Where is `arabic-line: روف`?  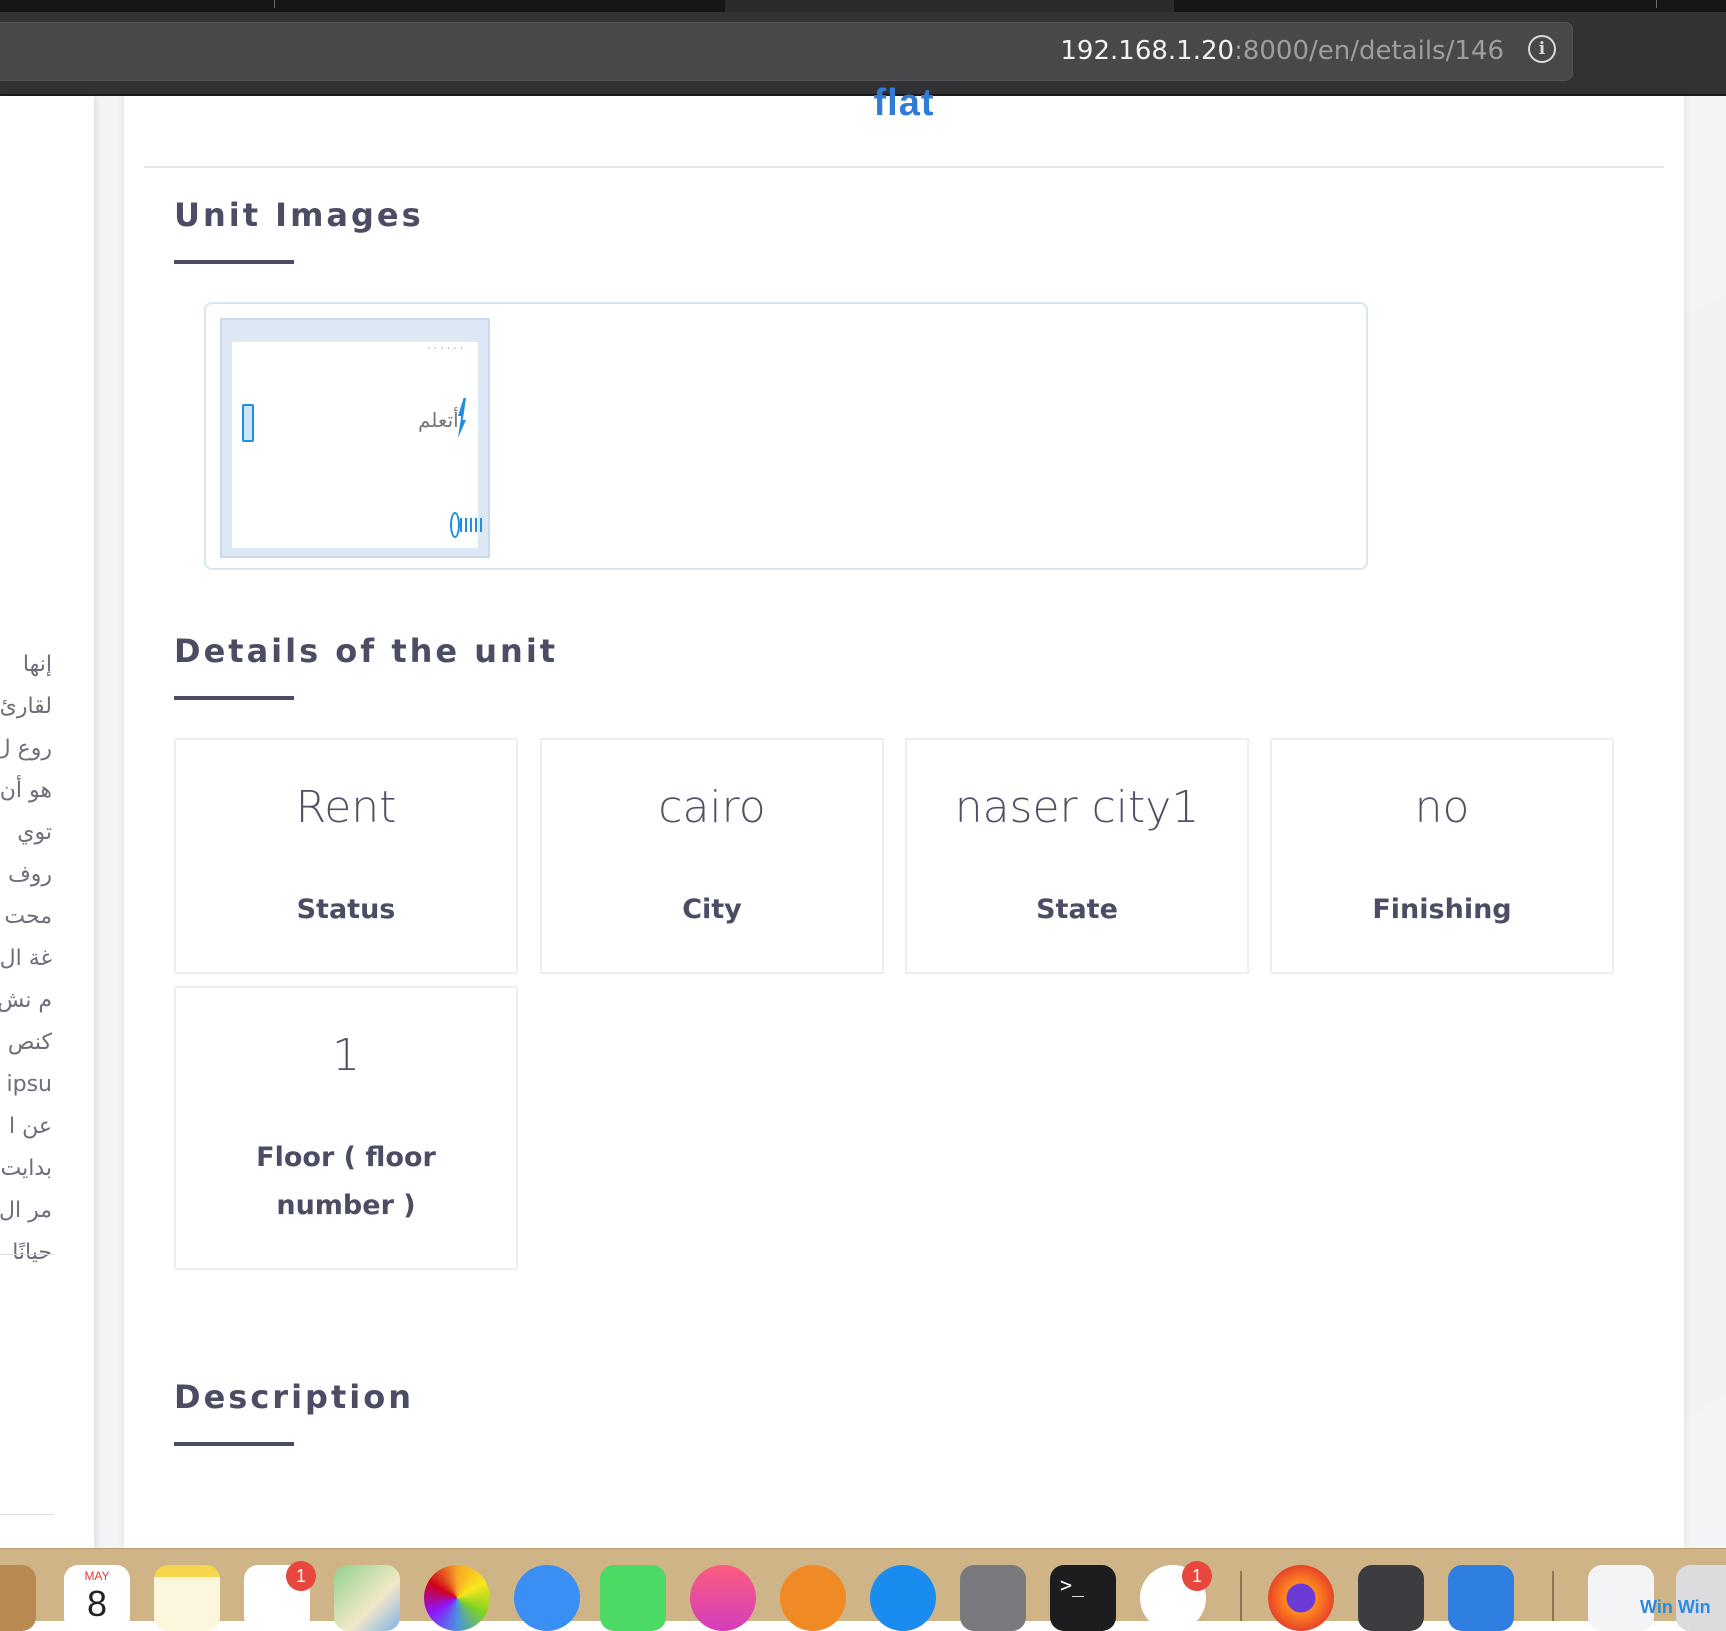 arabic-line: روف is located at coordinates (29, 874).